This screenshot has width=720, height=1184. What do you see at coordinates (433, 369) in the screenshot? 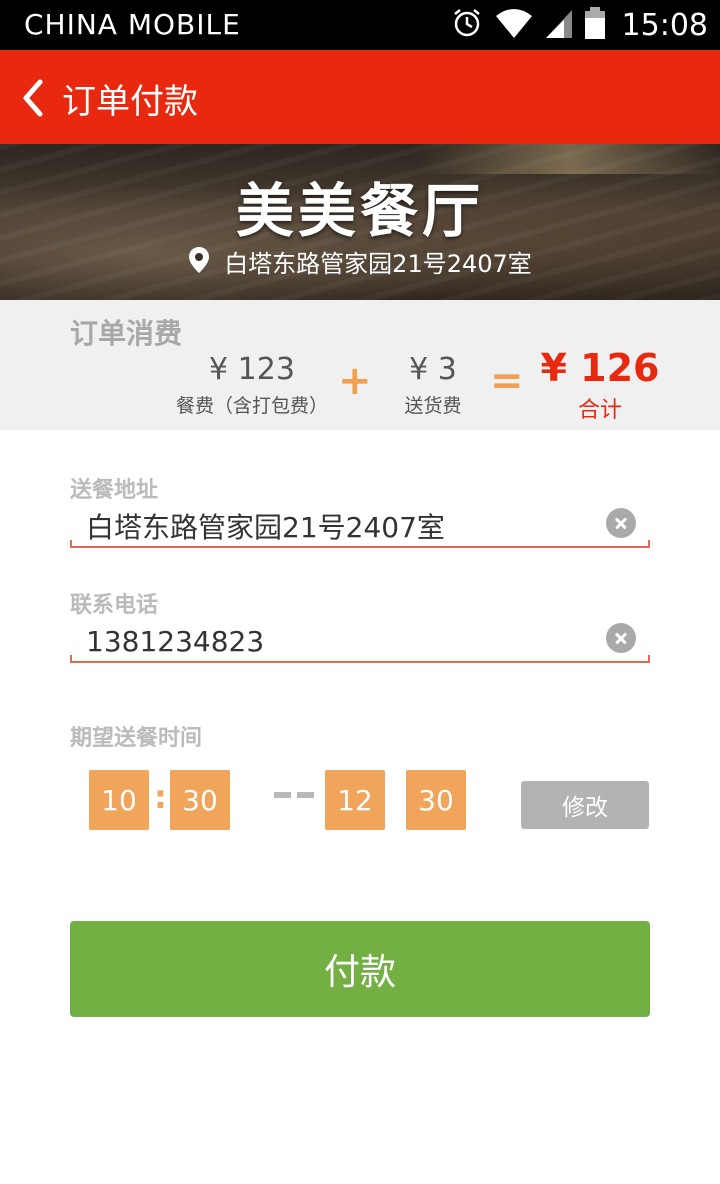
I see `delivery-fee-value: ¥ 3` at bounding box center [433, 369].